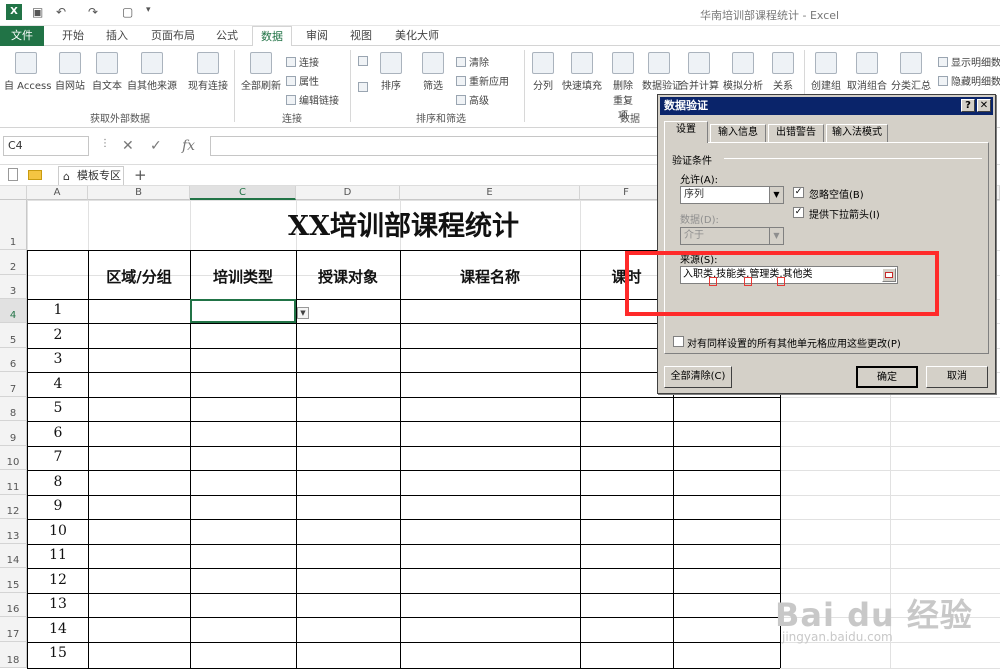 The height and width of the screenshot is (669, 1000). Describe the element at coordinates (968, 105) in the screenshot. I see `help-button: ?` at that location.